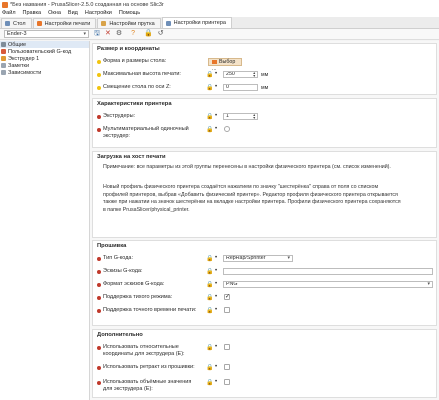 Image resolution: width=439 pixels, height=400 pixels. What do you see at coordinates (135, 61) in the screenshot?
I see `bed-shape-label: Форма и размеры стола:` at bounding box center [135, 61].